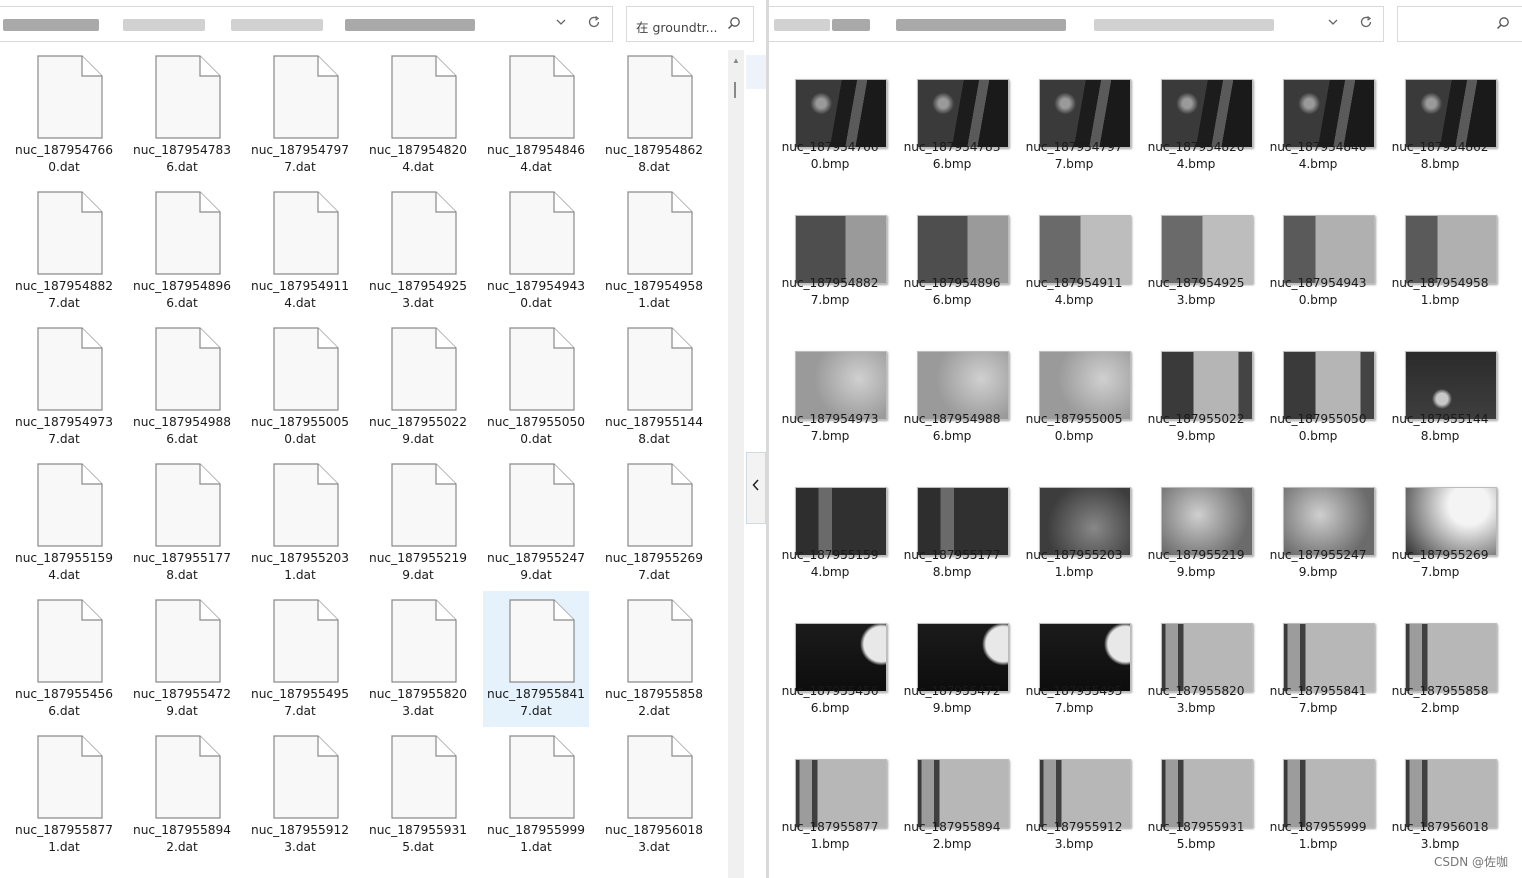  I want to click on file-item: nuc_187955005 0.dat, so click(300, 387).